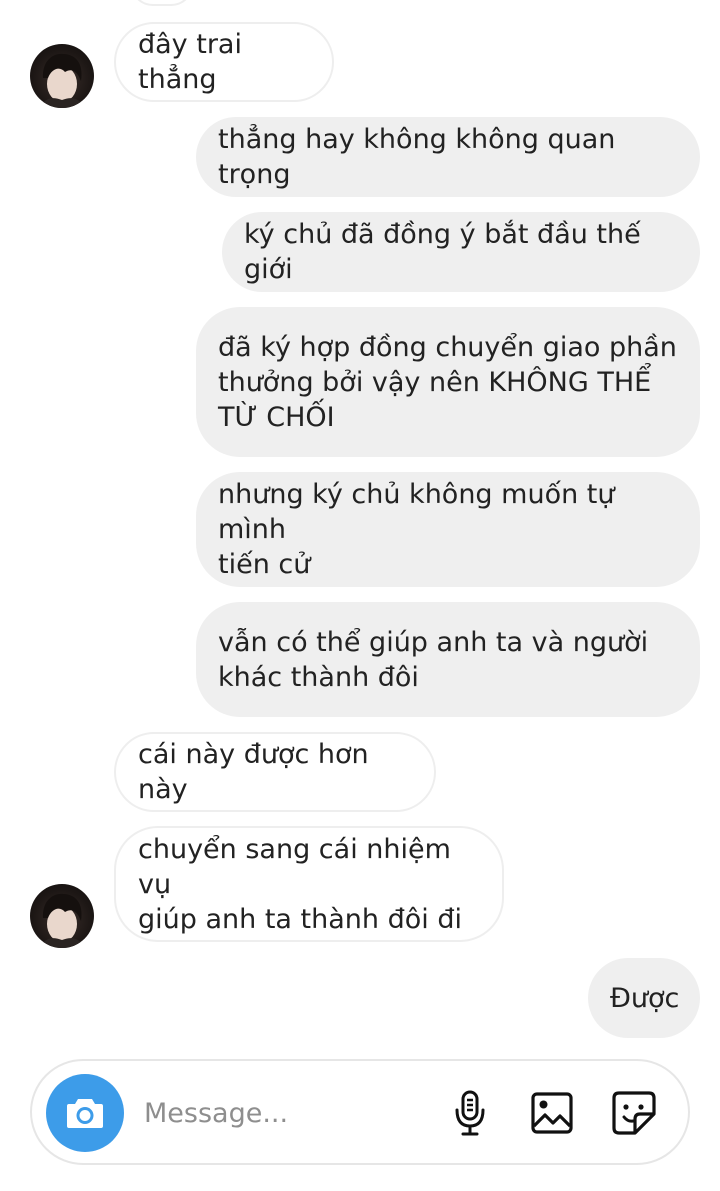 This screenshot has width=720, height=1191. What do you see at coordinates (442, 252) in the screenshot?
I see `message-text: ký chủ đã đồng ý bắt đầu thế giới` at bounding box center [442, 252].